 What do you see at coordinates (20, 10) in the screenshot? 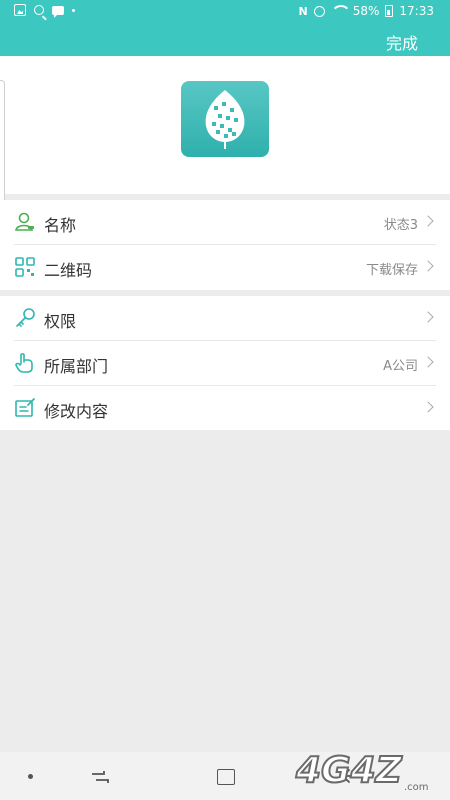
I see `gallery-icon` at bounding box center [20, 10].